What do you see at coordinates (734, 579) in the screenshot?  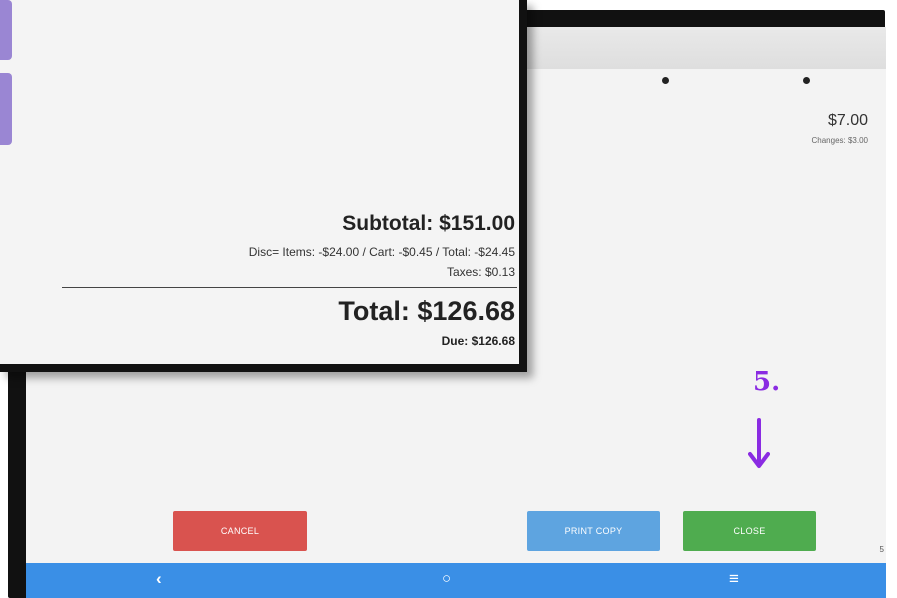 I see `menu-icon: ≡` at bounding box center [734, 579].